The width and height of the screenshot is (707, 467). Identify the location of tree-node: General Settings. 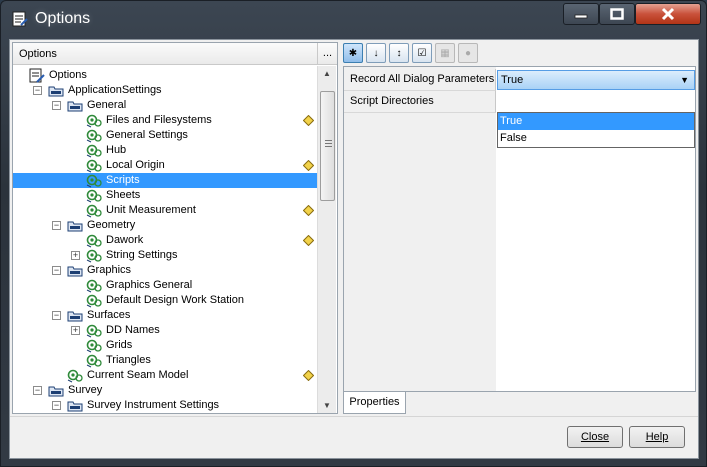
(165, 135).